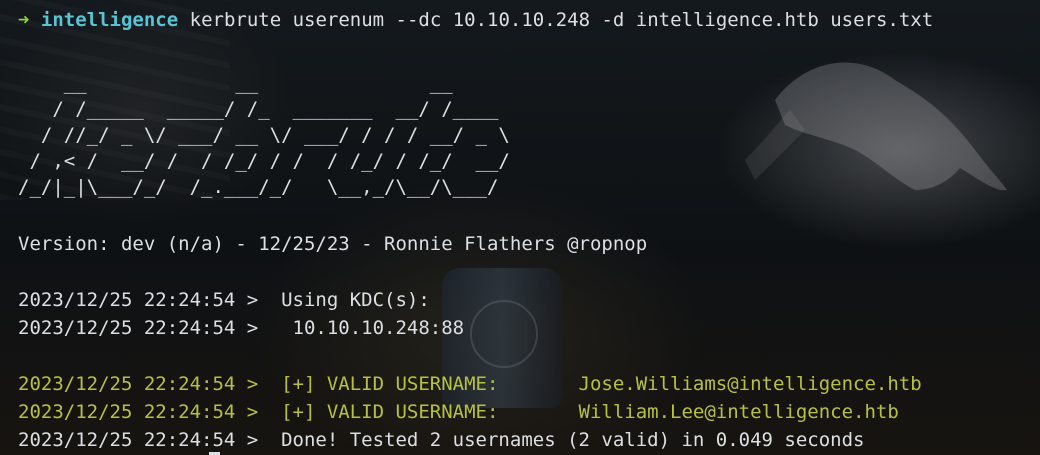 The width and height of the screenshot is (1040, 455). I want to click on log-kdc-address: 2023/12/25 22:24:54 > 10.10.10.248:88, so click(241, 328).